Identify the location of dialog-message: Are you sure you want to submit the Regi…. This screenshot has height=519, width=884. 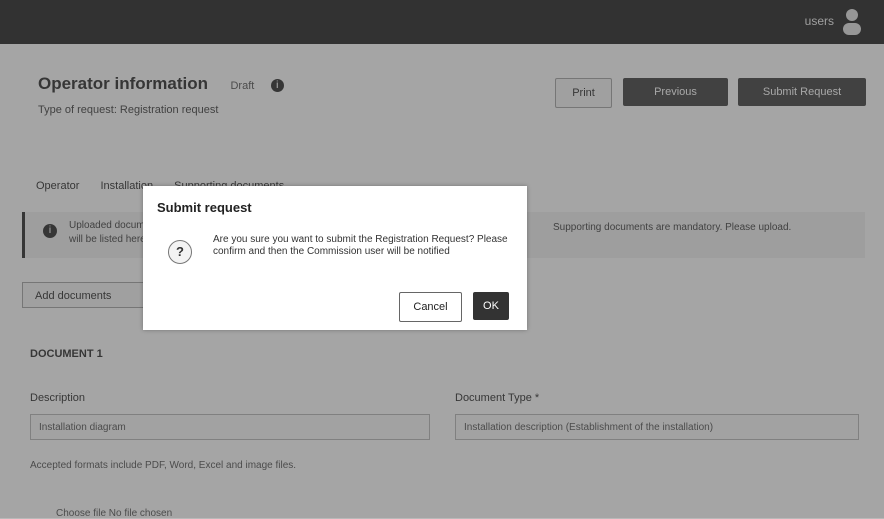
(360, 245).